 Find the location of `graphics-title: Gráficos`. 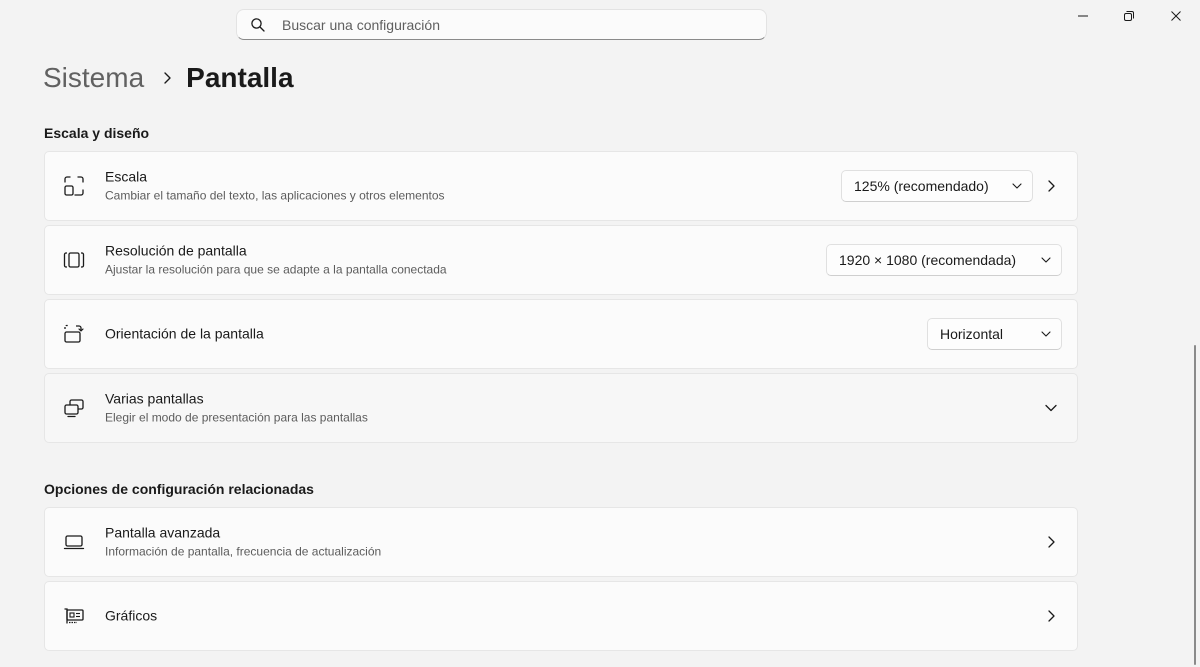

graphics-title: Gráficos is located at coordinates (131, 615).